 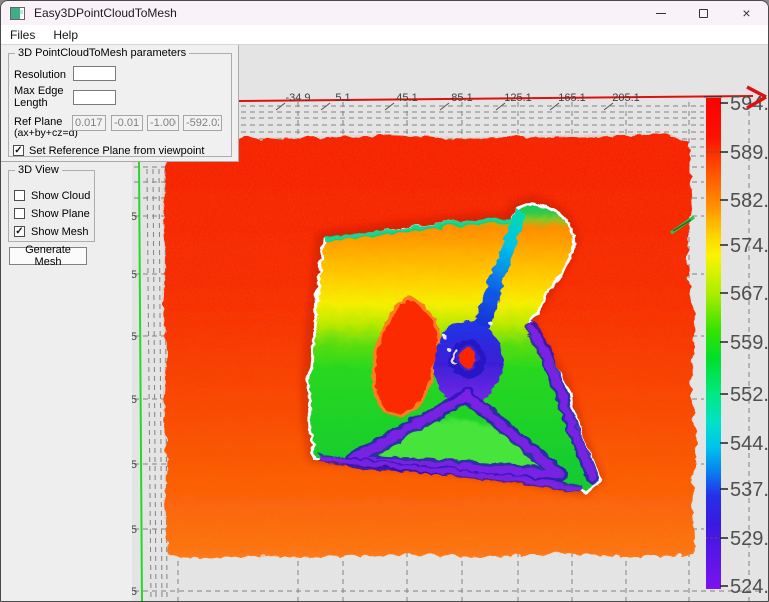 What do you see at coordinates (465, 357) in the screenshot?
I see `center-hole` at bounding box center [465, 357].